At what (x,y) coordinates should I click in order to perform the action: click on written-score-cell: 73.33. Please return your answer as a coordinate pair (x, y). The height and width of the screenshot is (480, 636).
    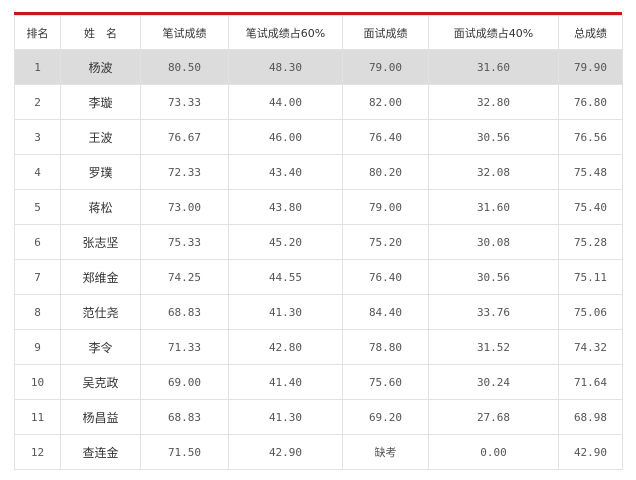
    Looking at the image, I should click on (184, 102).